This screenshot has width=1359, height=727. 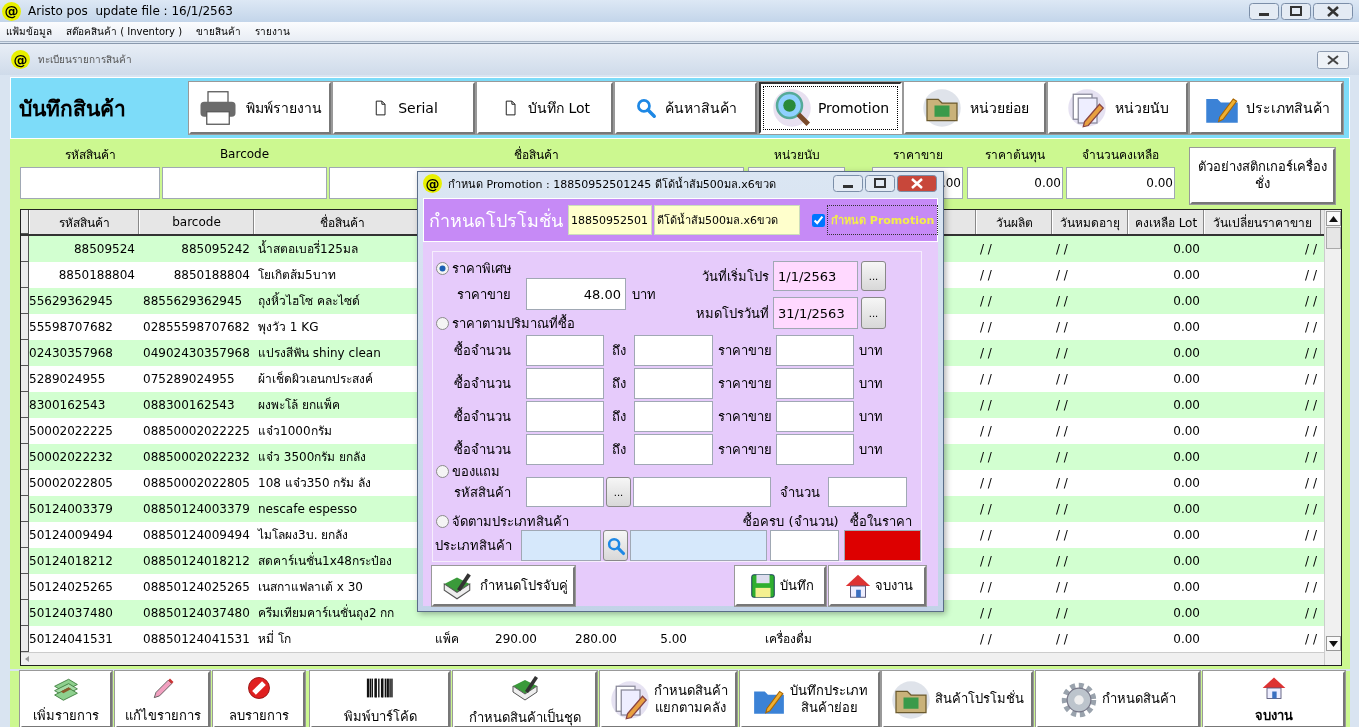 What do you see at coordinates (525, 699) in the screenshot?
I see `toolbar-button: กำหนดสินค้าเป็นชุด` at bounding box center [525, 699].